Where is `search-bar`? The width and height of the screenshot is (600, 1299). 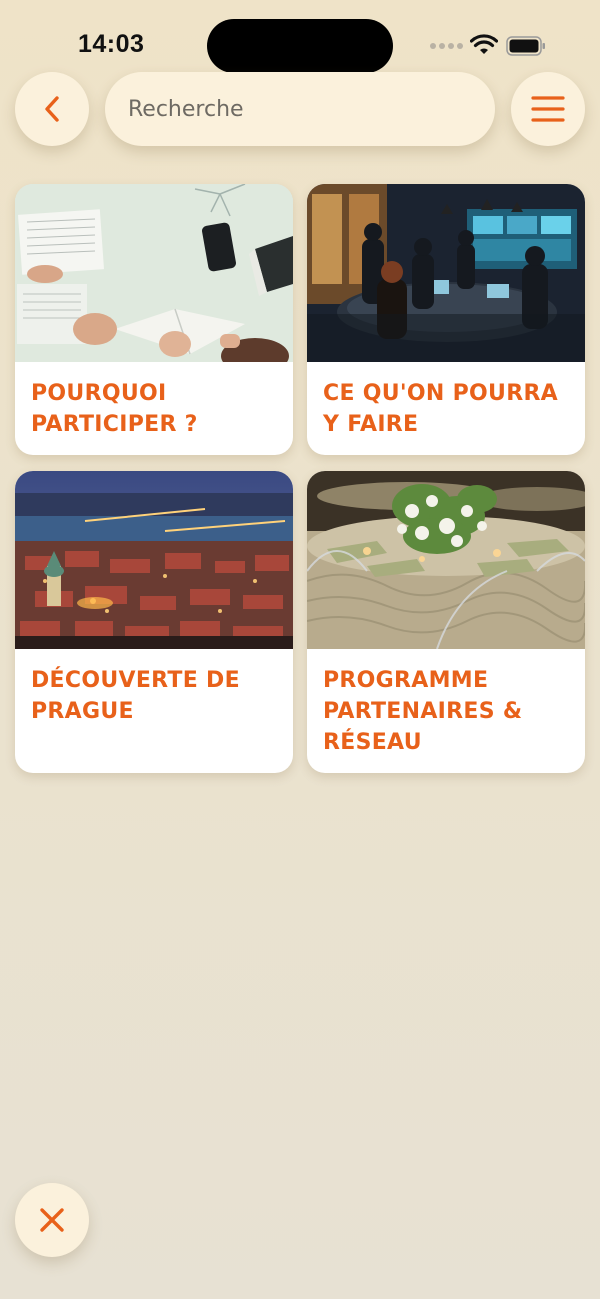 search-bar is located at coordinates (300, 109).